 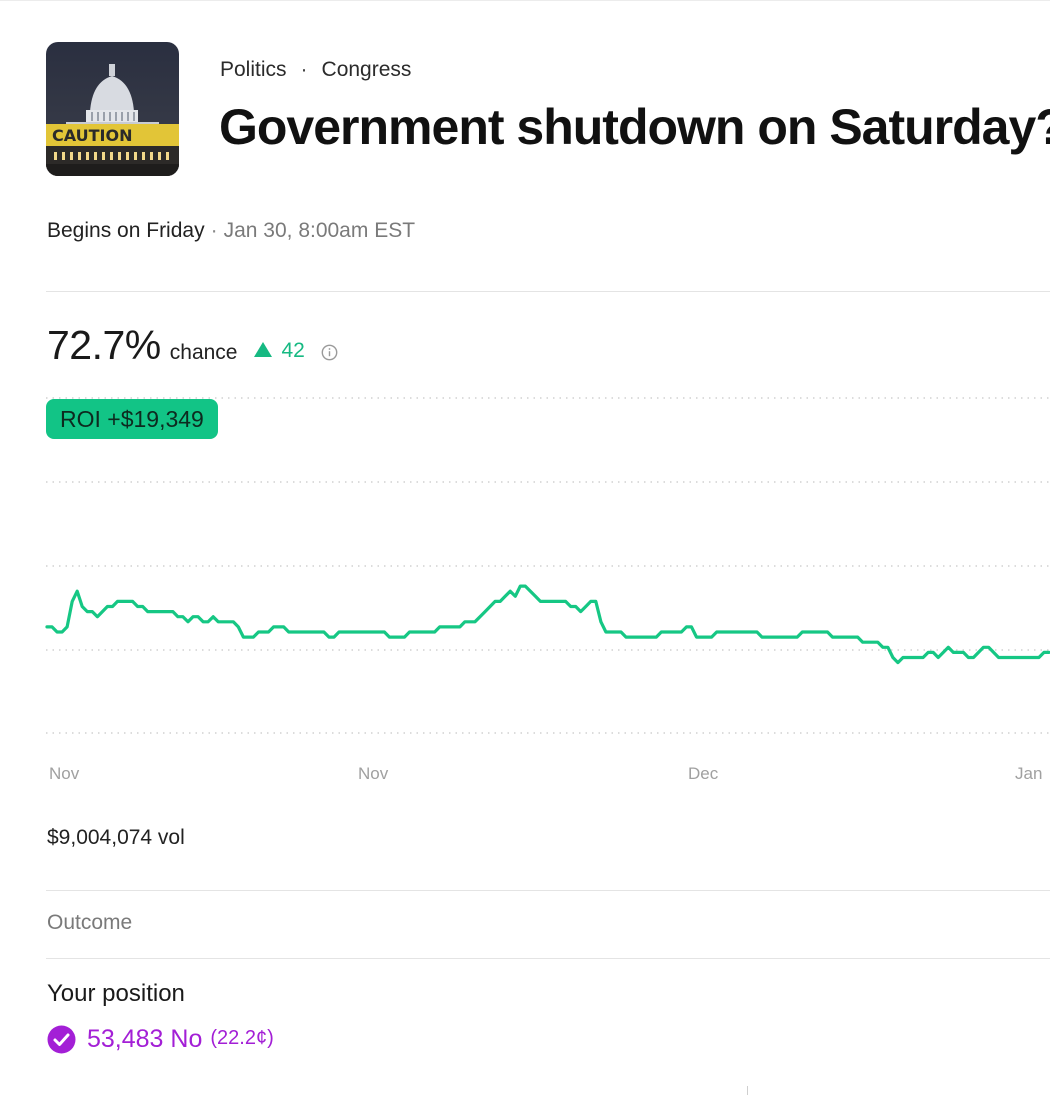 What do you see at coordinates (548, 291) in the screenshot?
I see `header-divider` at bounding box center [548, 291].